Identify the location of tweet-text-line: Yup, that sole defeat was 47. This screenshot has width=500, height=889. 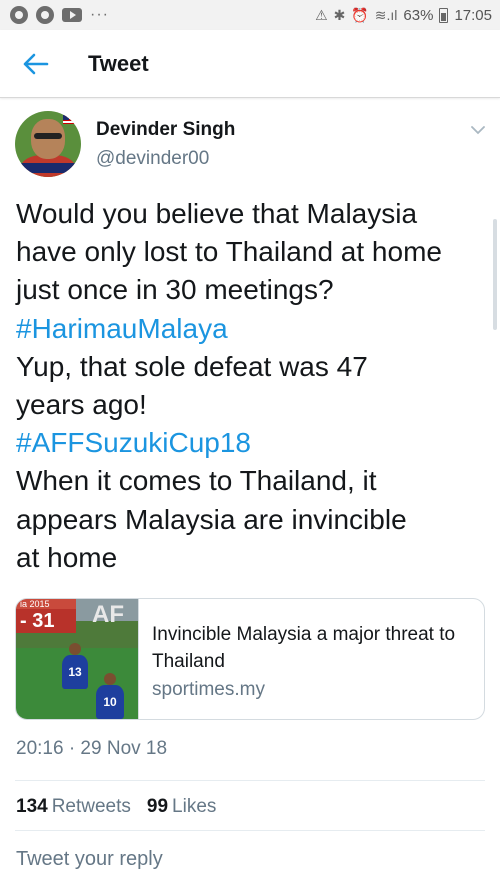
(192, 366).